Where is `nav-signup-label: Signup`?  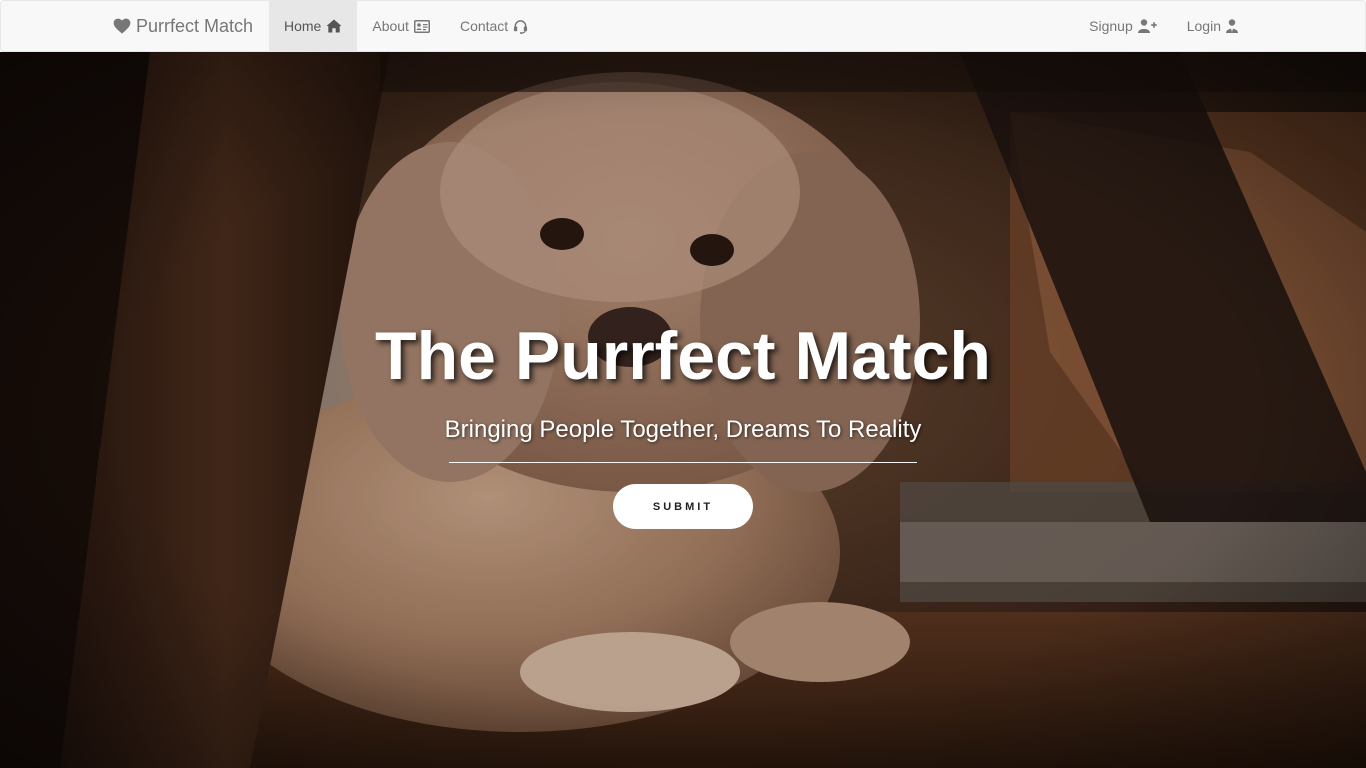 nav-signup-label: Signup is located at coordinates (1111, 26).